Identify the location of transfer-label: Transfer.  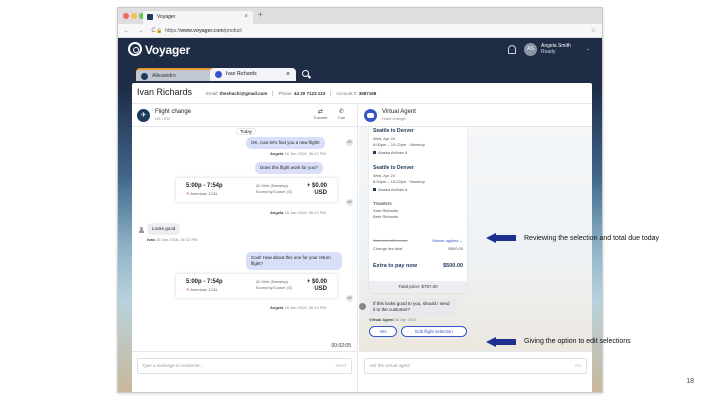
(320, 117).